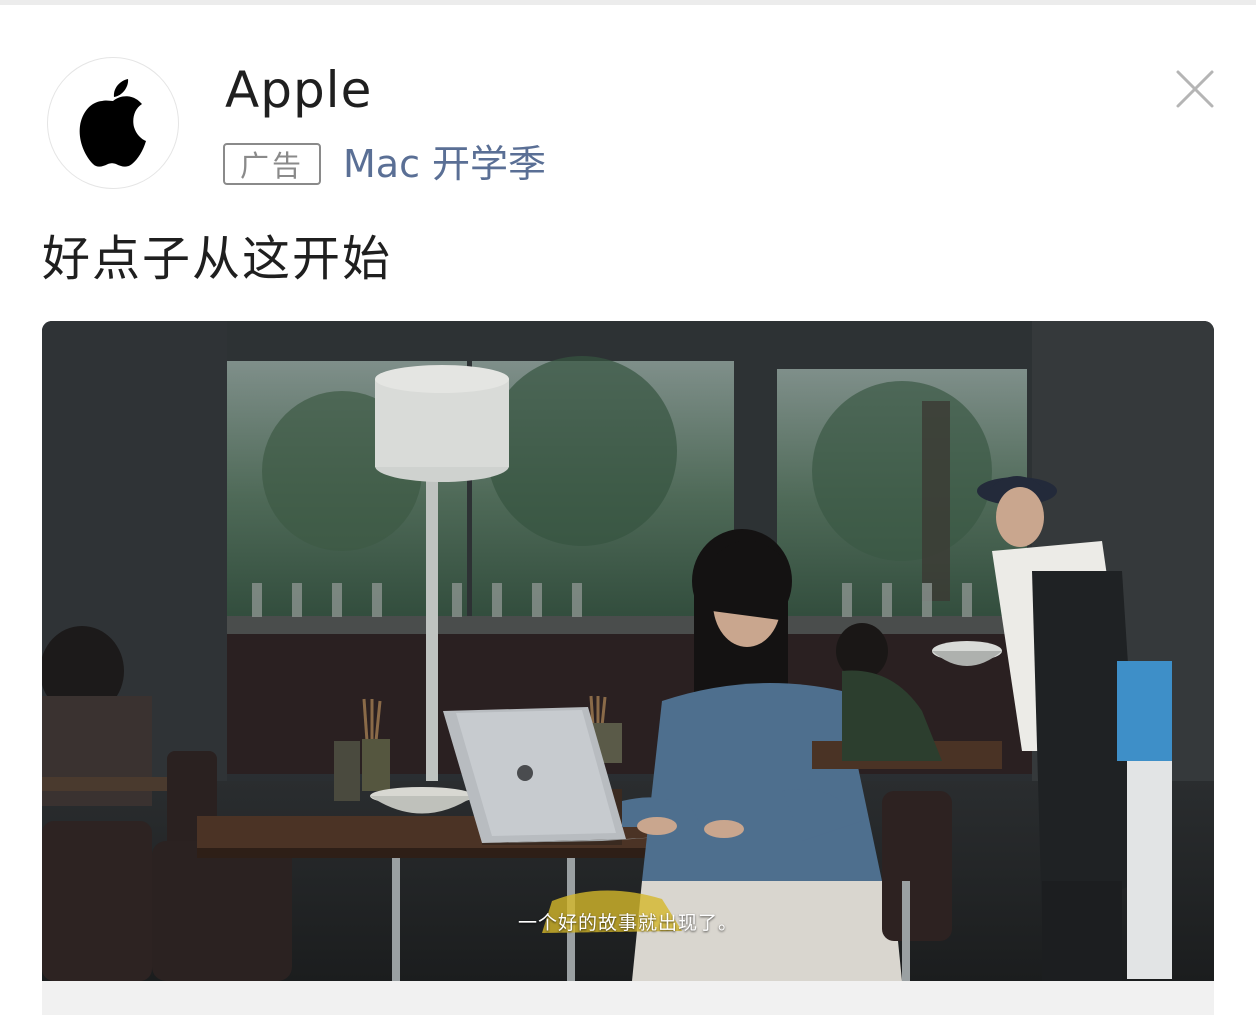 This screenshot has width=1256, height=1015. I want to click on close-icon, so click(1195, 89).